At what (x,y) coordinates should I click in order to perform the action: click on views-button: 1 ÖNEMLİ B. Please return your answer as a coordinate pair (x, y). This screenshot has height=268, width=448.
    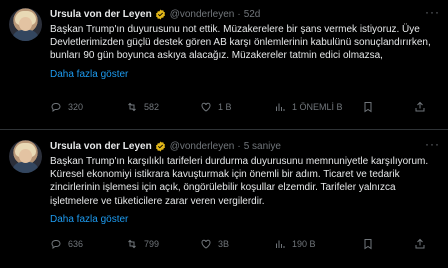
    Looking at the image, I should click on (308, 107).